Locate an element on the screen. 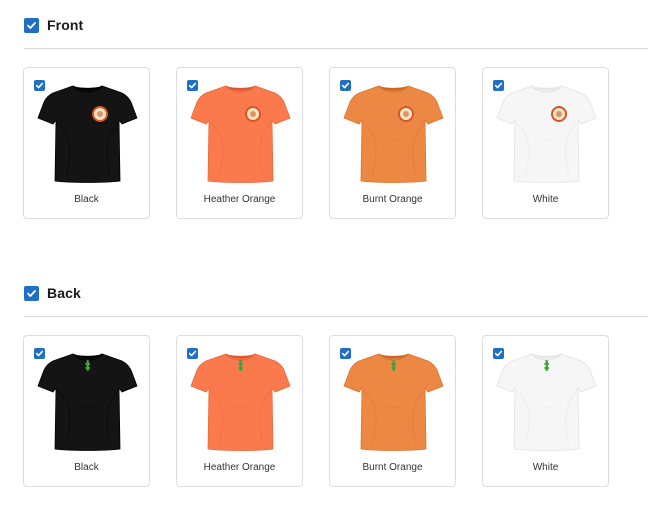  front-checkbox is located at coordinates (31, 25).